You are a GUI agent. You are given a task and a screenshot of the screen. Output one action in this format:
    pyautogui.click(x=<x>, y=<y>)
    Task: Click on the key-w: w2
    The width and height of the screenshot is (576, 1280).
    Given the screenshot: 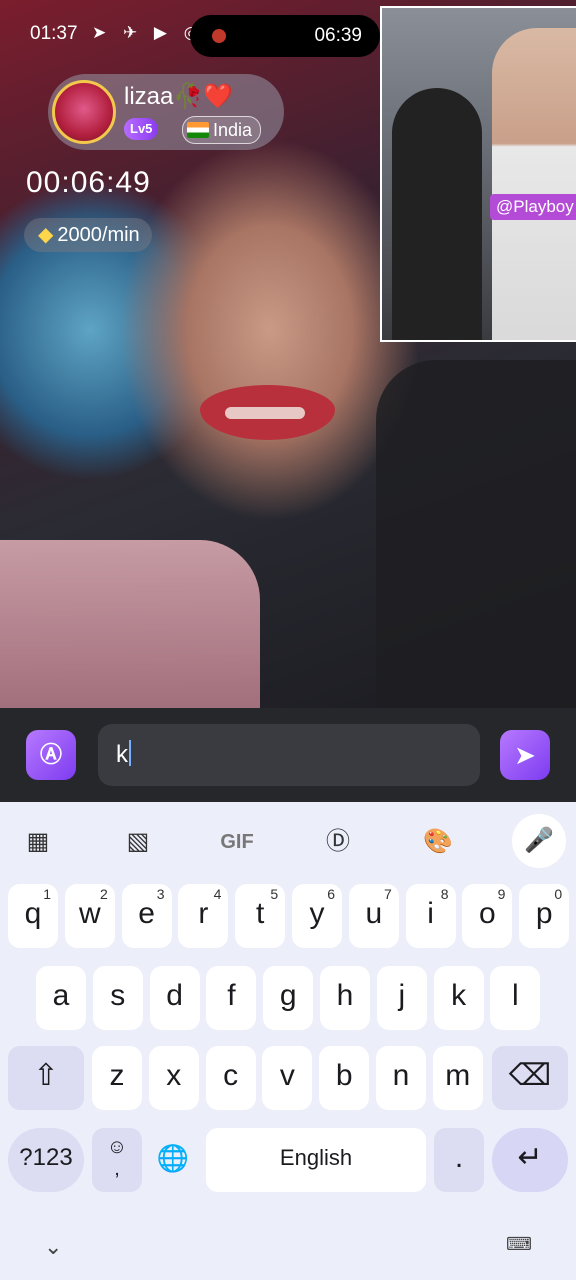 What is the action you would take?
    pyautogui.click(x=89, y=916)
    